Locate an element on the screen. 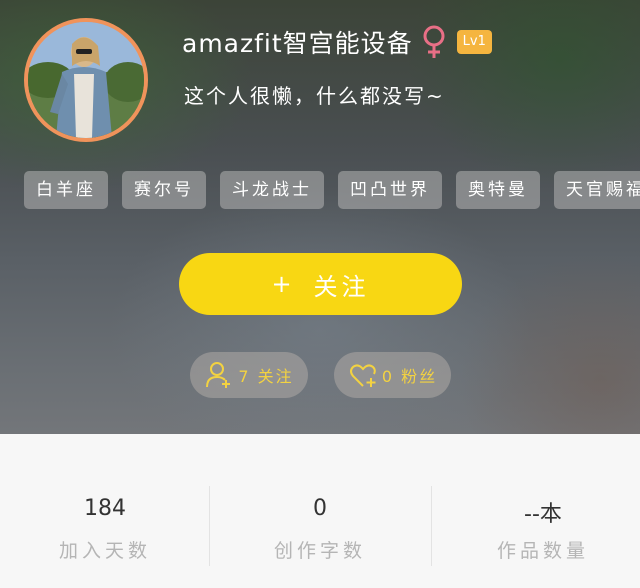 The height and width of the screenshot is (588, 640). tag-item: 天官赐福 is located at coordinates (597, 190).